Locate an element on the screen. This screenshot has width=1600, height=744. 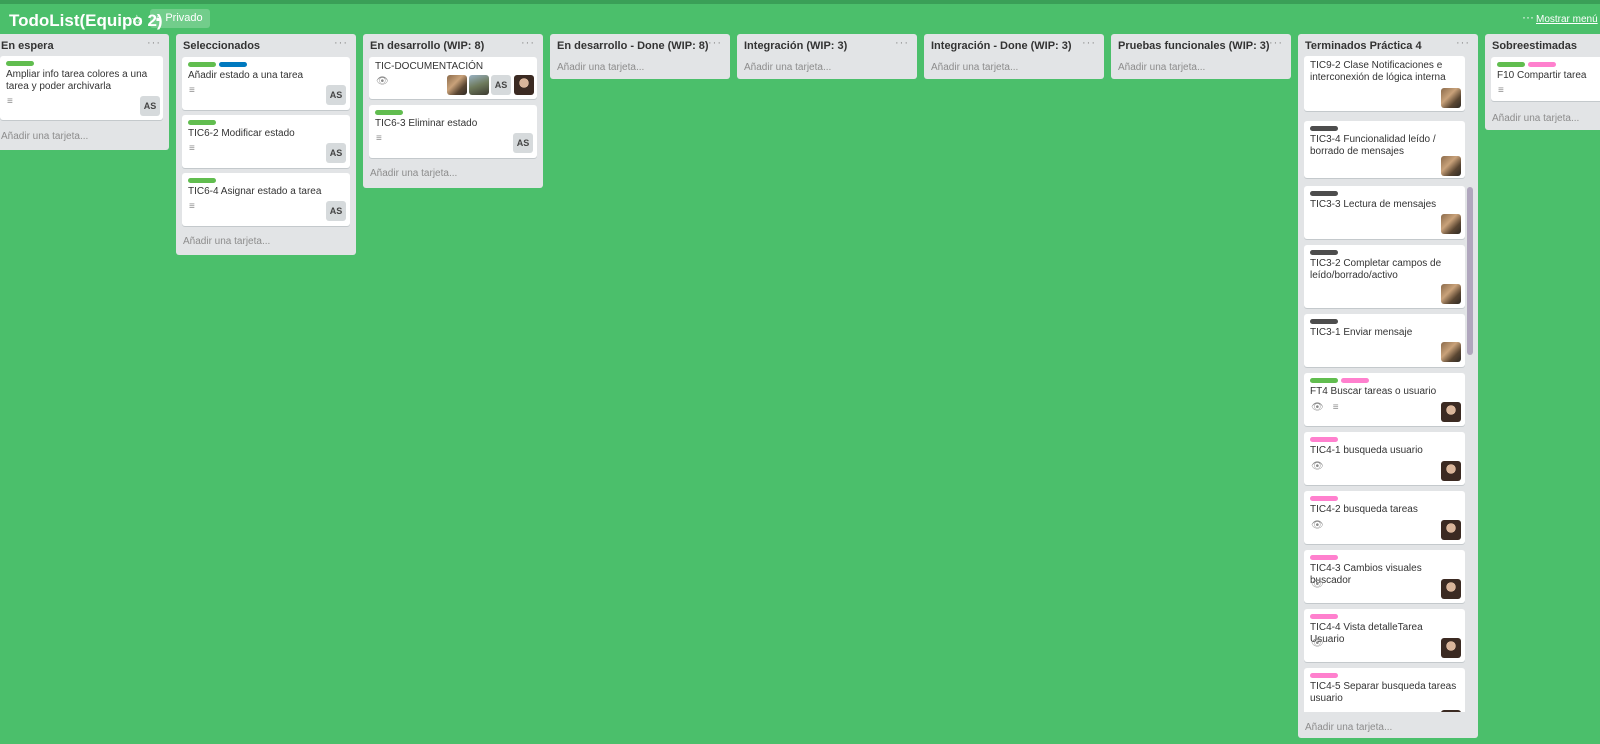
card: TIC4-2 busqueda tareas 👁︎ is located at coordinates (1384, 517).